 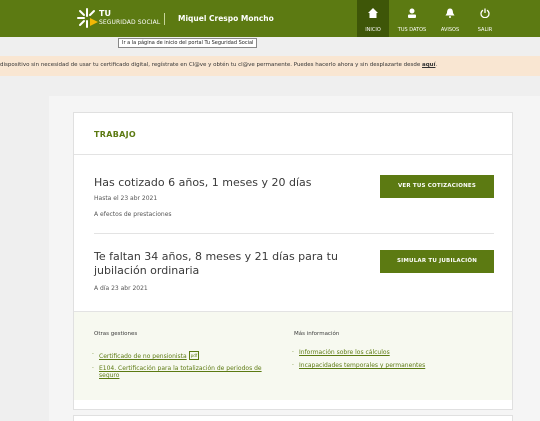 What do you see at coordinates (121, 288) in the screenshot?
I see `jubilacion-date: A día 23 abr 2021` at bounding box center [121, 288].